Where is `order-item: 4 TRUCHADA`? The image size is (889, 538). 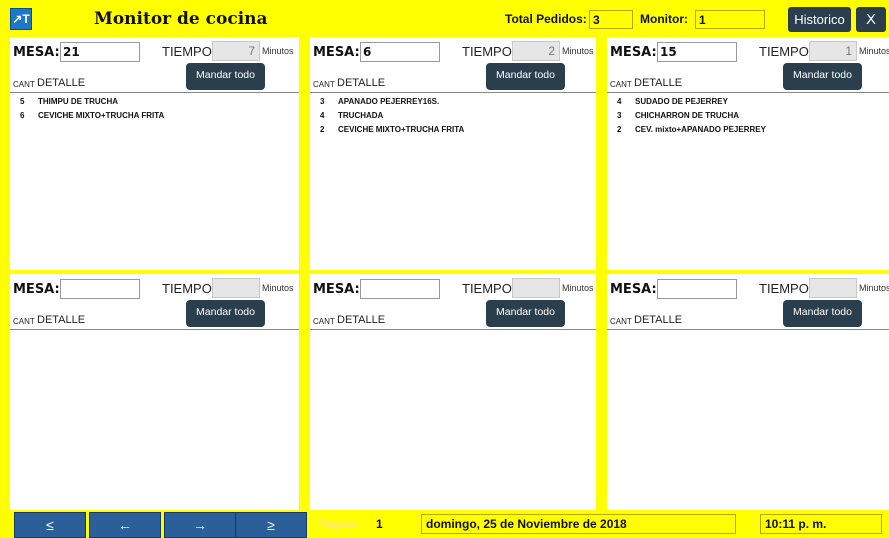 order-item: 4 TRUCHADA is located at coordinates (453, 116).